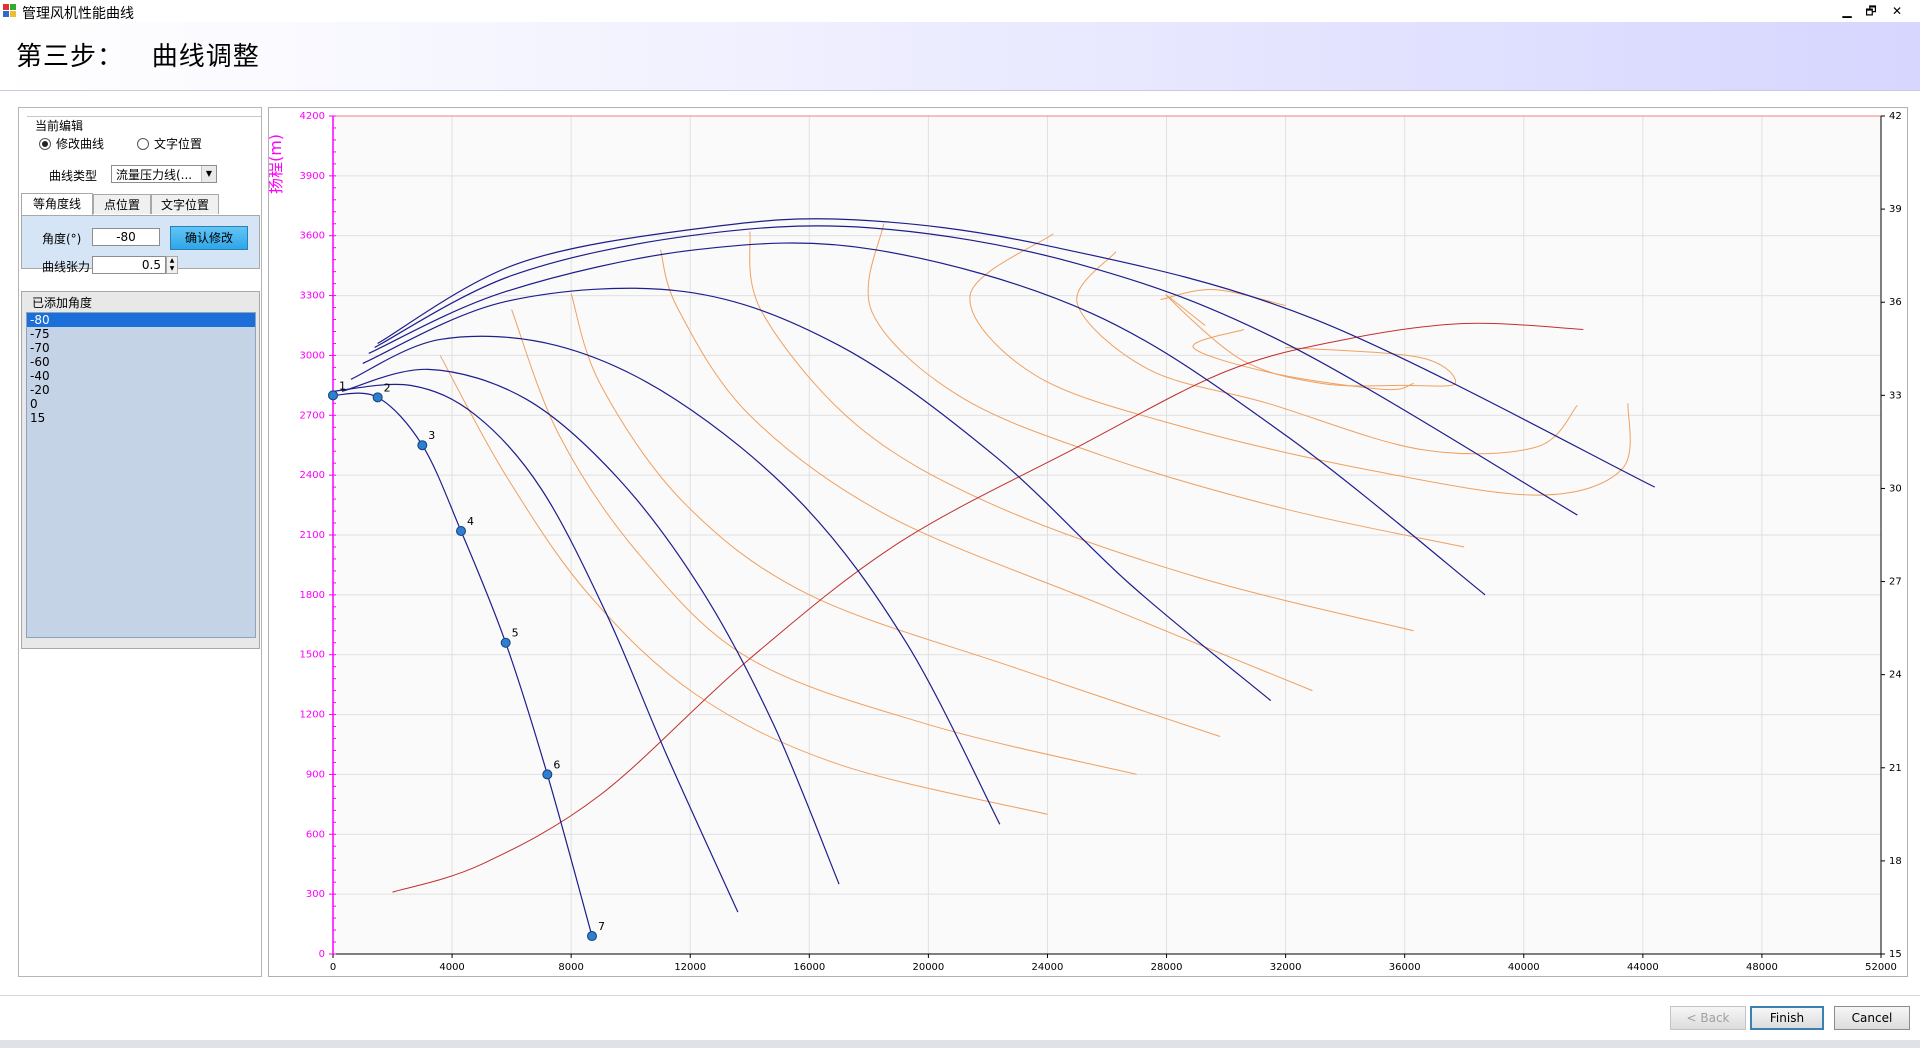  What do you see at coordinates (78, 14) in the screenshot?
I see `window-title: 管理风机性能曲线` at bounding box center [78, 14].